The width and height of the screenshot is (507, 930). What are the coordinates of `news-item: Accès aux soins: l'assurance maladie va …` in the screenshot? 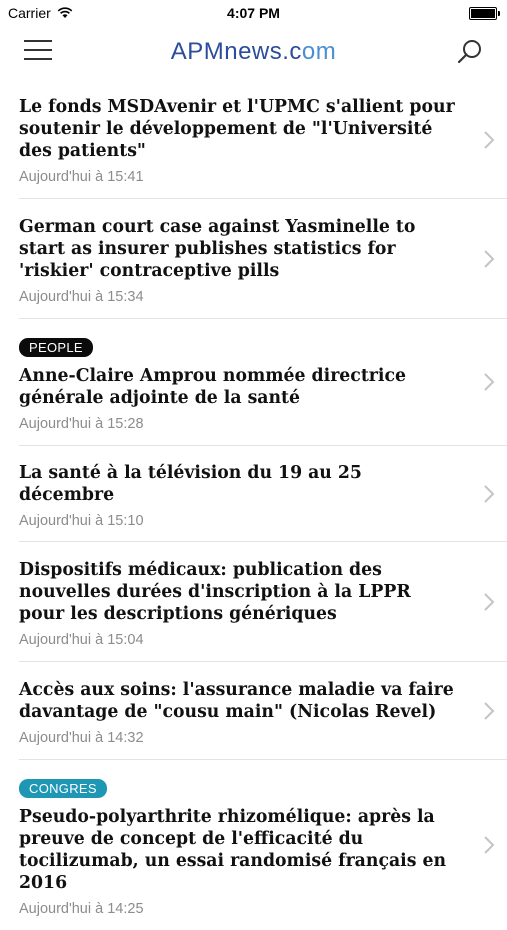 It's located at (263, 711).